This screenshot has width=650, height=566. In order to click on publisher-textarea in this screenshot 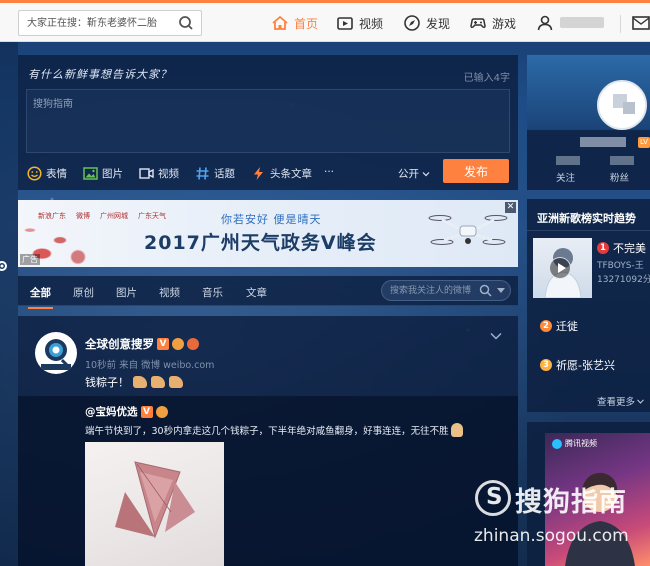, I will do `click(268, 121)`.